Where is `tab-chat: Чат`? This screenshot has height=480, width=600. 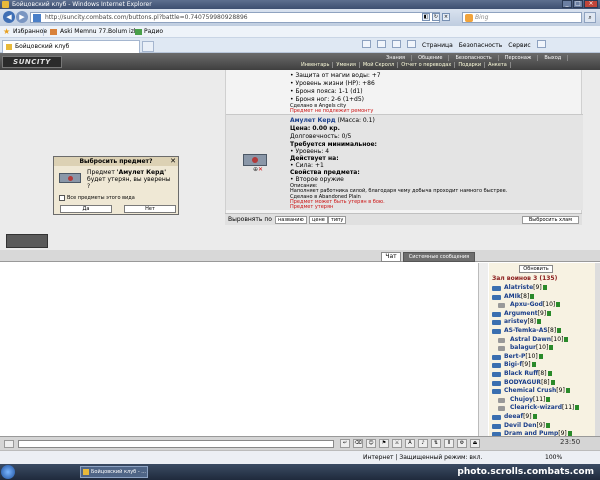 tab-chat: Чат is located at coordinates (391, 257).